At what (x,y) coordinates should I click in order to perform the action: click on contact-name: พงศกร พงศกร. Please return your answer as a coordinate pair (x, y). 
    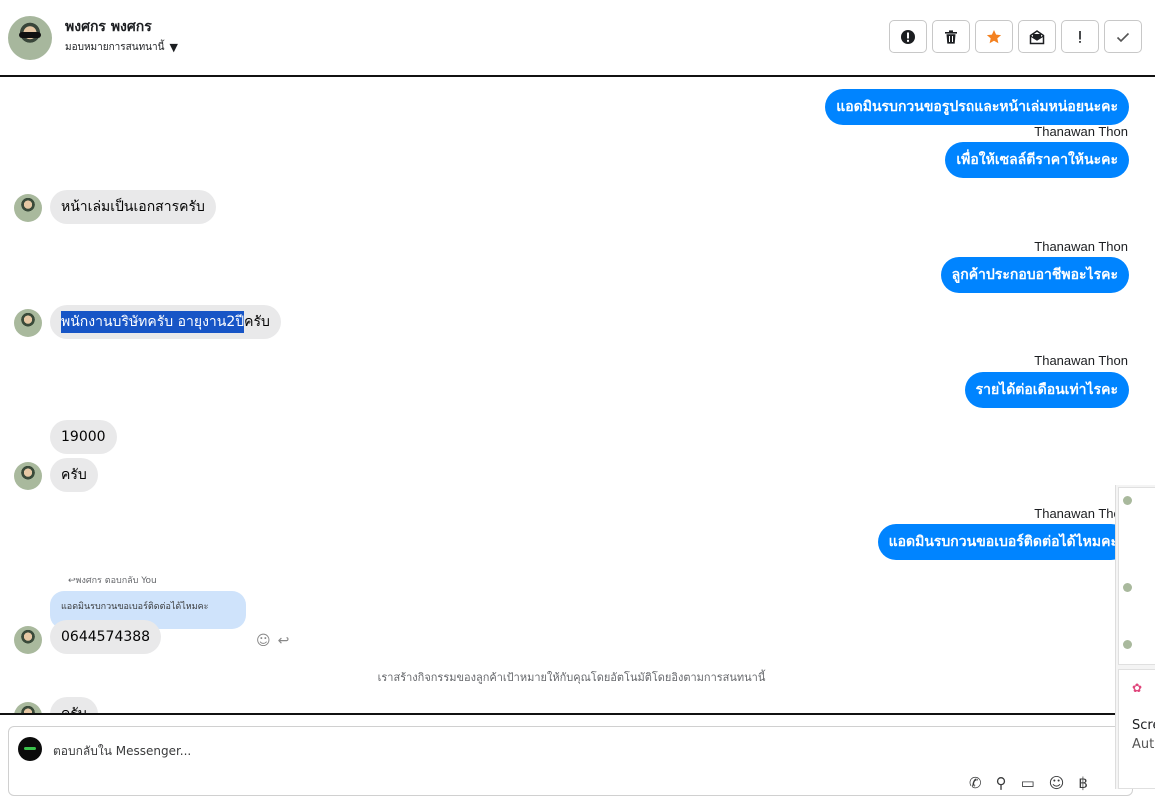
    Looking at the image, I should click on (108, 27).